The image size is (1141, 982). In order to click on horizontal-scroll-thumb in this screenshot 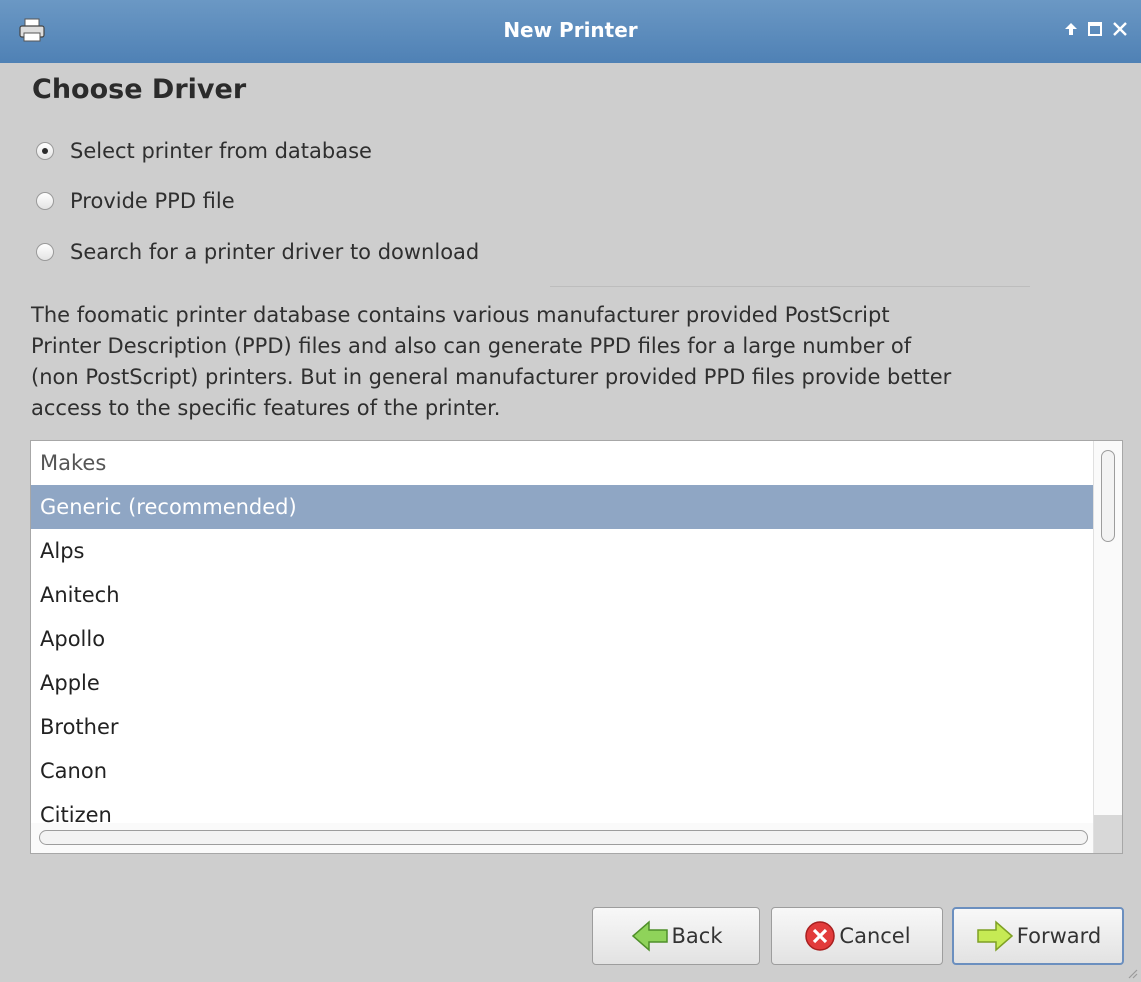, I will do `click(563, 837)`.